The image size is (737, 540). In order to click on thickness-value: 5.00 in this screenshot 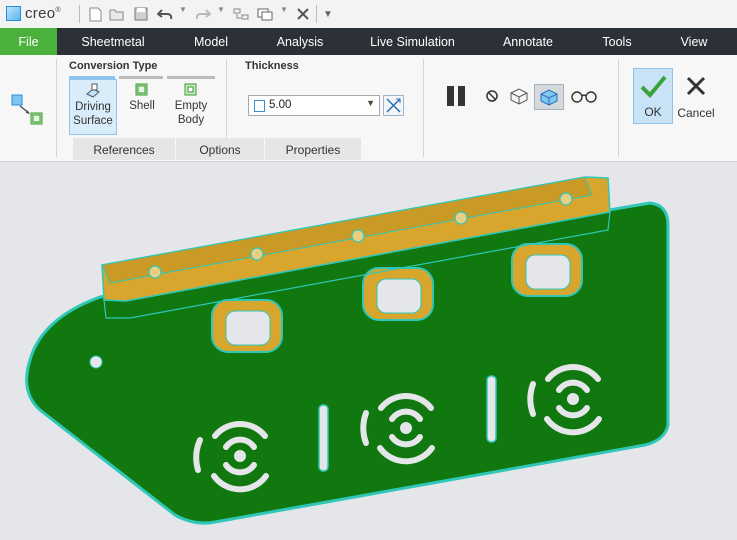, I will do `click(280, 105)`.